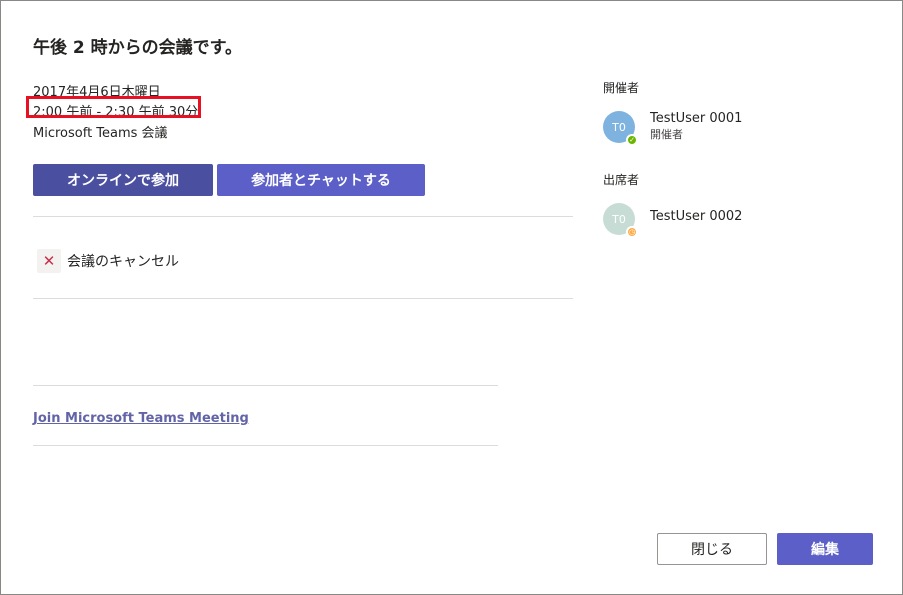 The height and width of the screenshot is (595, 903). Describe the element at coordinates (621, 88) in the screenshot. I see `organizer-section-label: 開催者` at that location.